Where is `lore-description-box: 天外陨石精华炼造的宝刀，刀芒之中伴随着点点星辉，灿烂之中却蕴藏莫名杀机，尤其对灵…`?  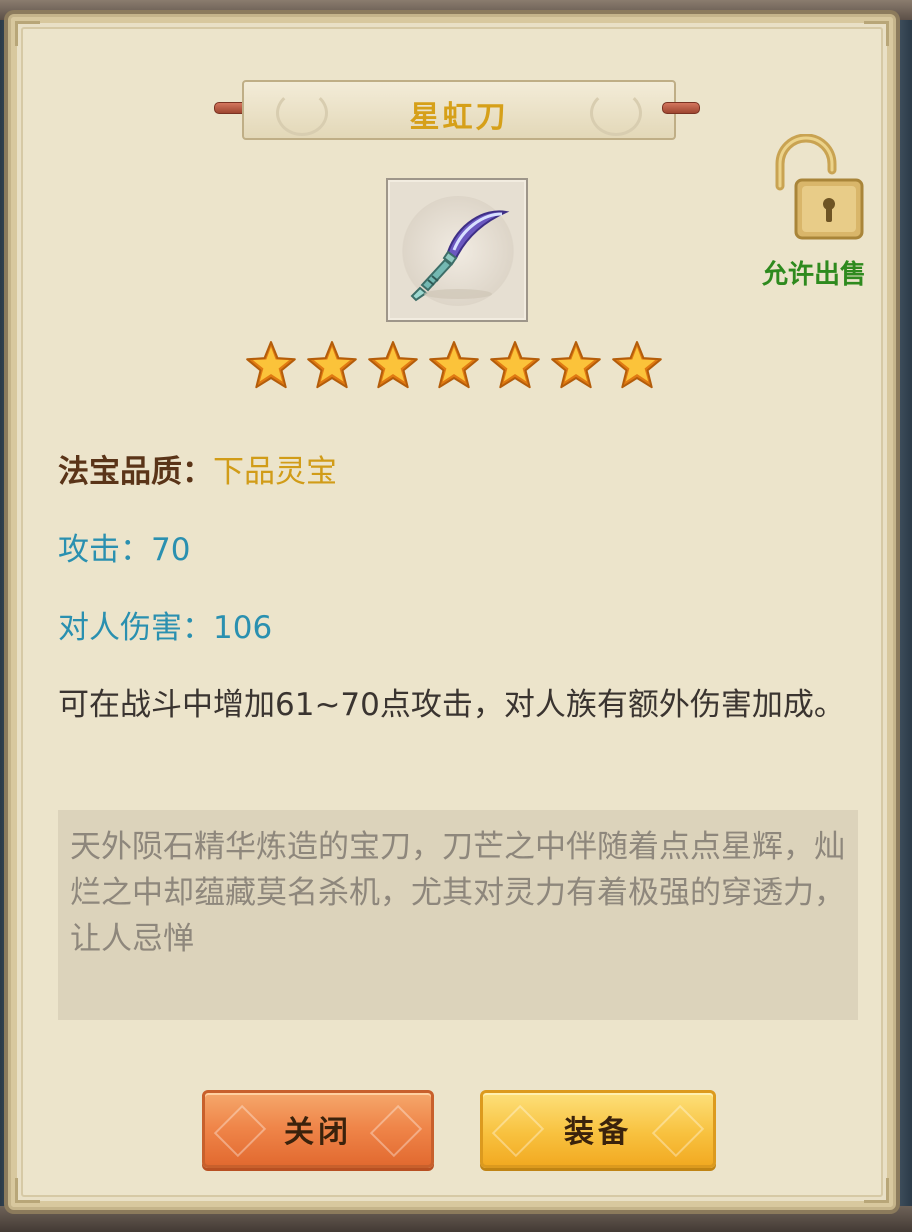 lore-description-box: 天外陨石精华炼造的宝刀，刀芒之中伴随着点点星辉，灿烂之中却蕴藏莫名杀机，尤其对灵… is located at coordinates (458, 915).